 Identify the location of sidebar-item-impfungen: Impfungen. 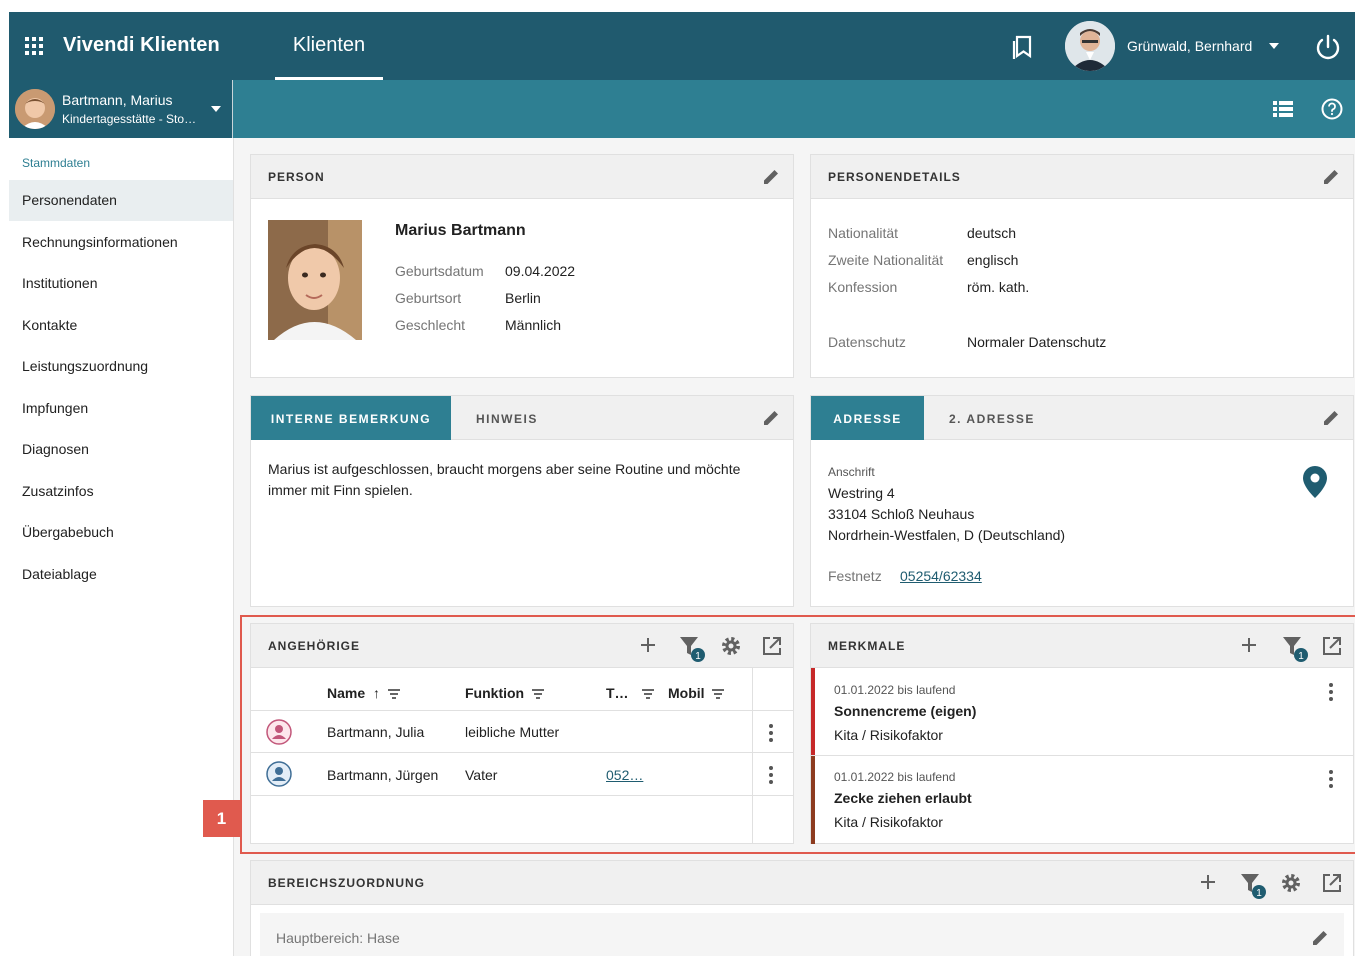
(121, 408).